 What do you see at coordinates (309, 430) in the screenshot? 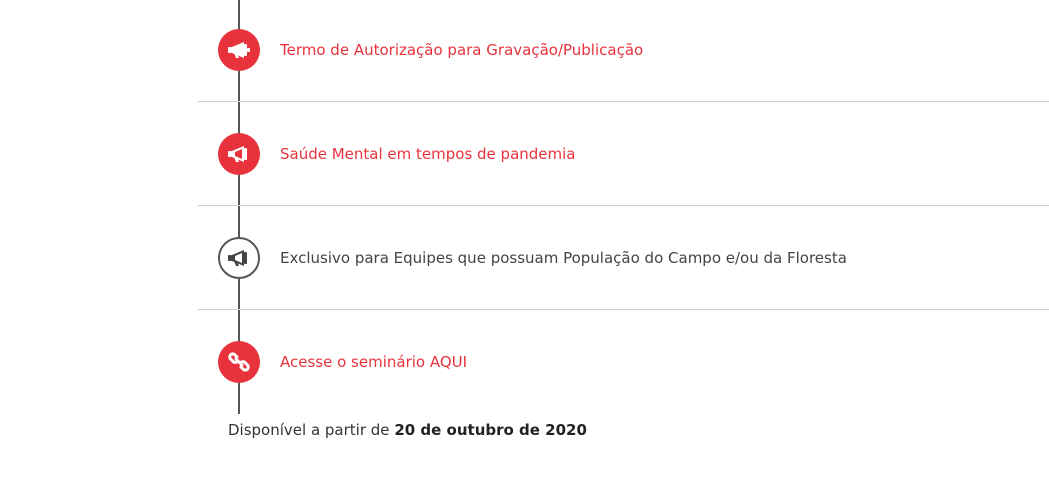
I see `availability-prefix: Disponível a partir de` at bounding box center [309, 430].